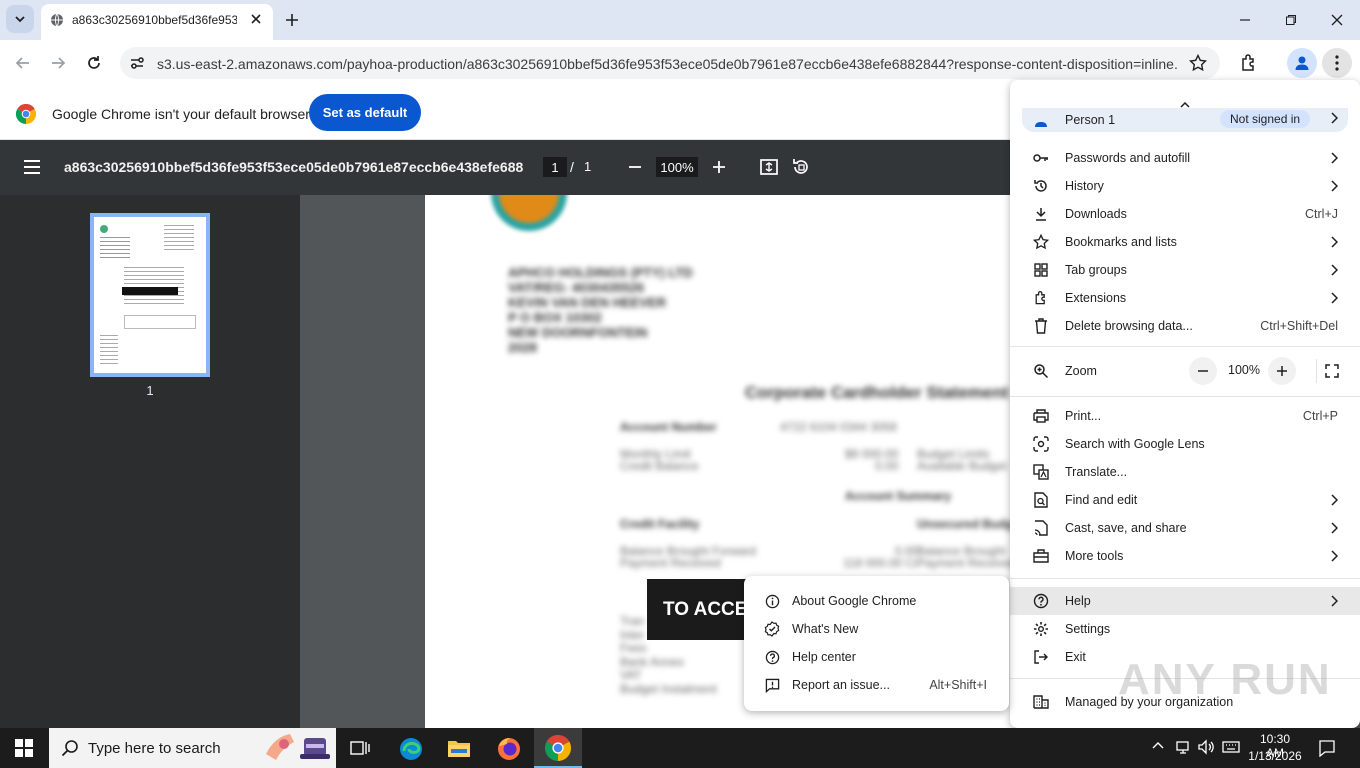 Image resolution: width=1360 pixels, height=768 pixels. I want to click on arrow-left-icon, so click(22, 63).